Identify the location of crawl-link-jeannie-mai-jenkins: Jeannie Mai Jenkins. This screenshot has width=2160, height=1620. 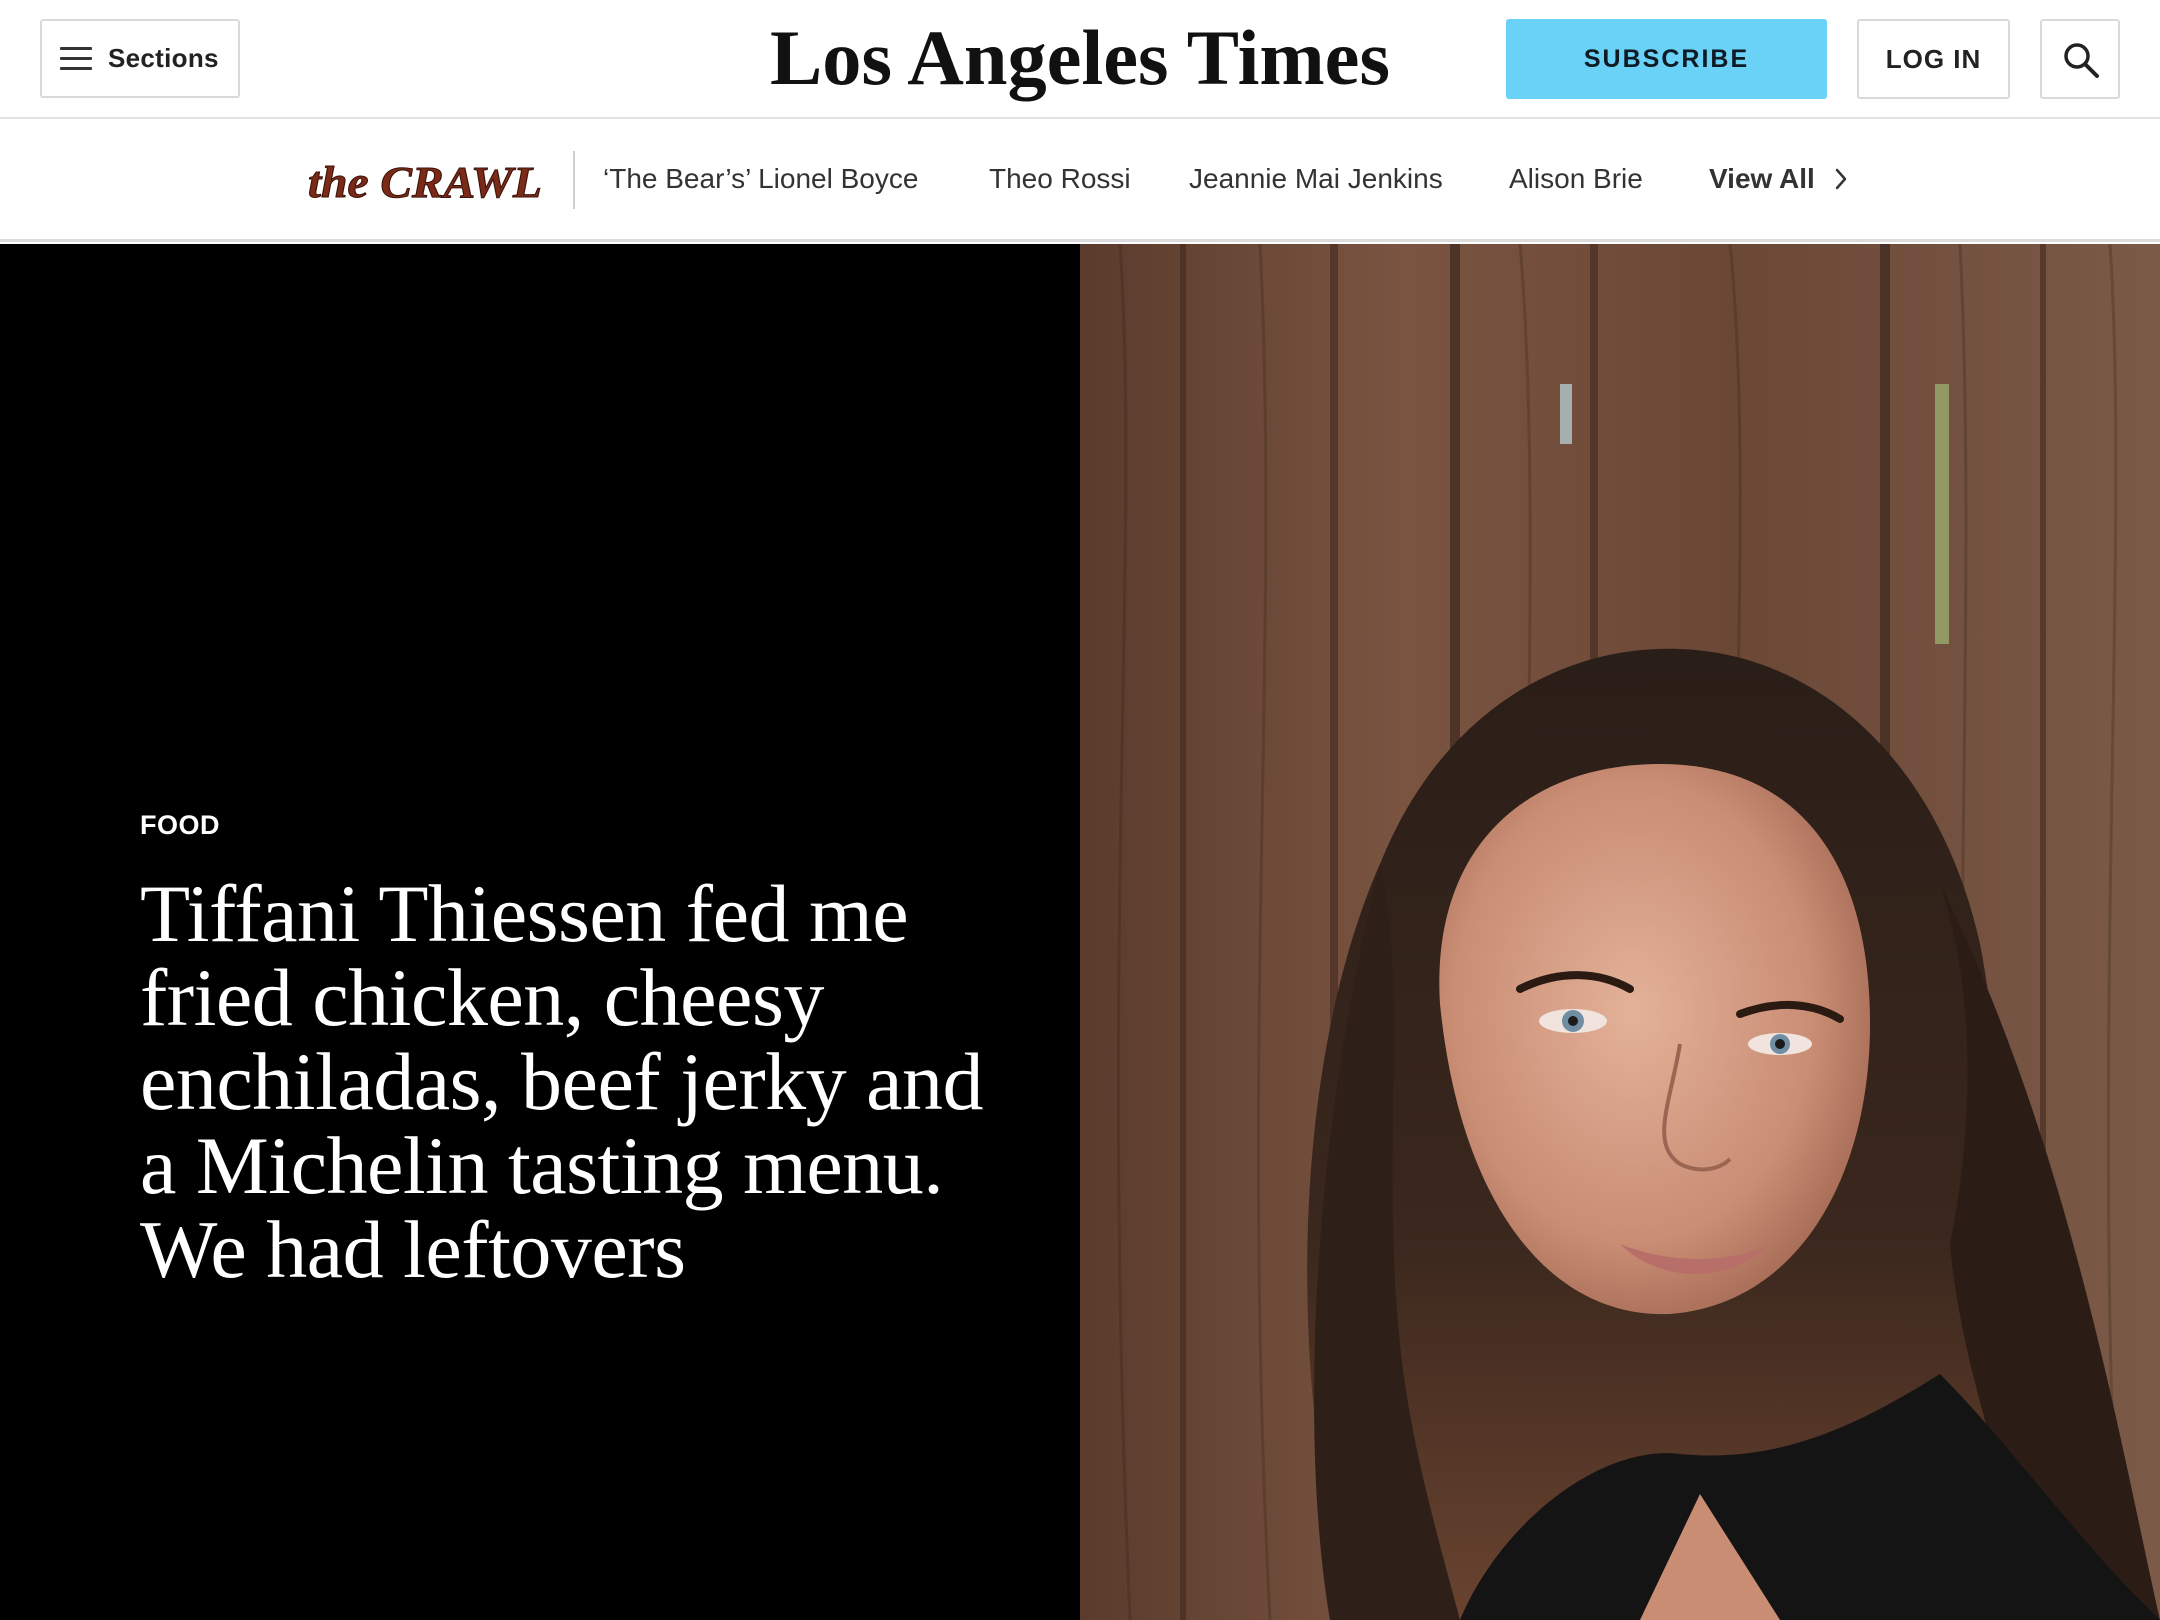
(1316, 179).